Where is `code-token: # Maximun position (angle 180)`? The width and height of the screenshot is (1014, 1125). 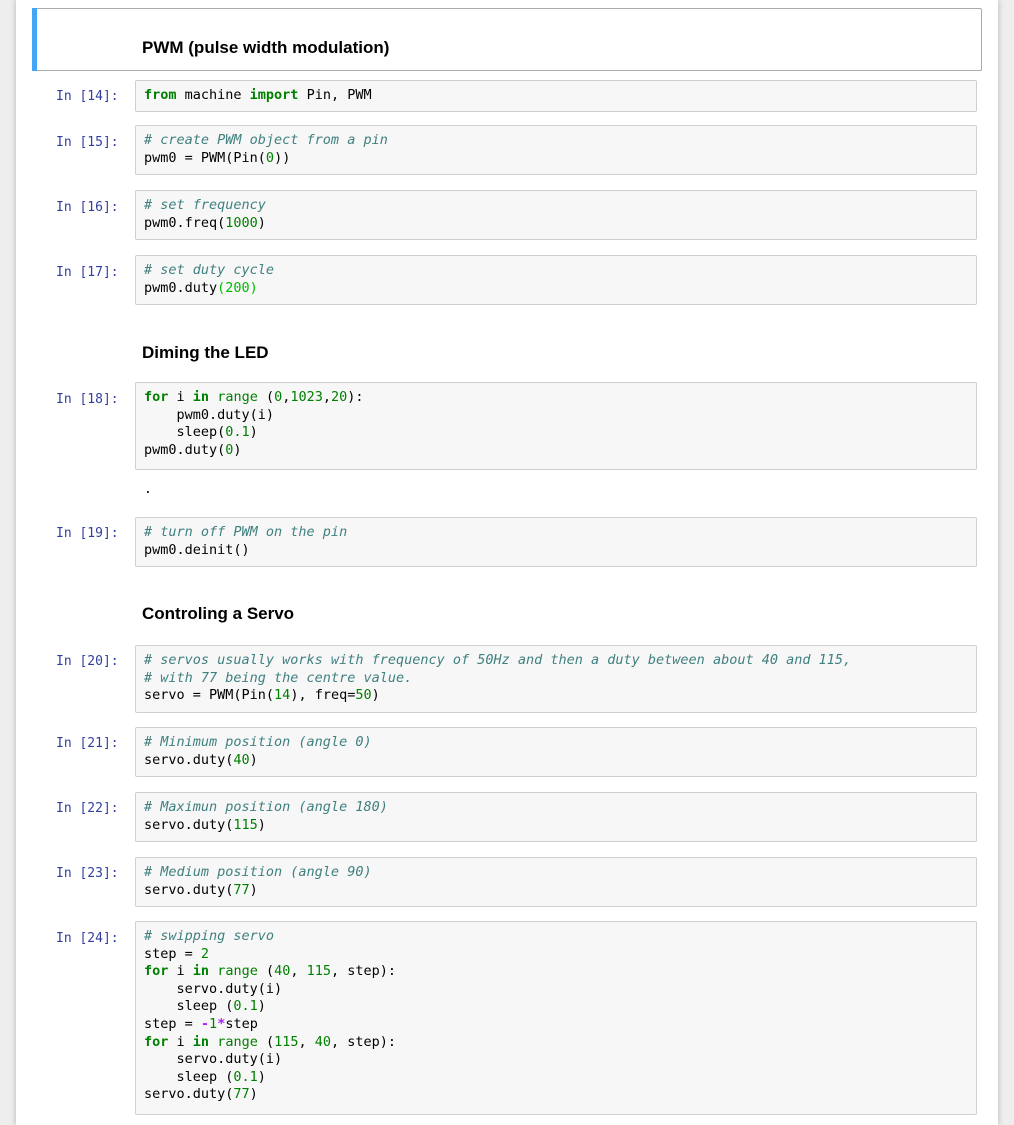
code-token: # Maximun position (angle 180) is located at coordinates (266, 807).